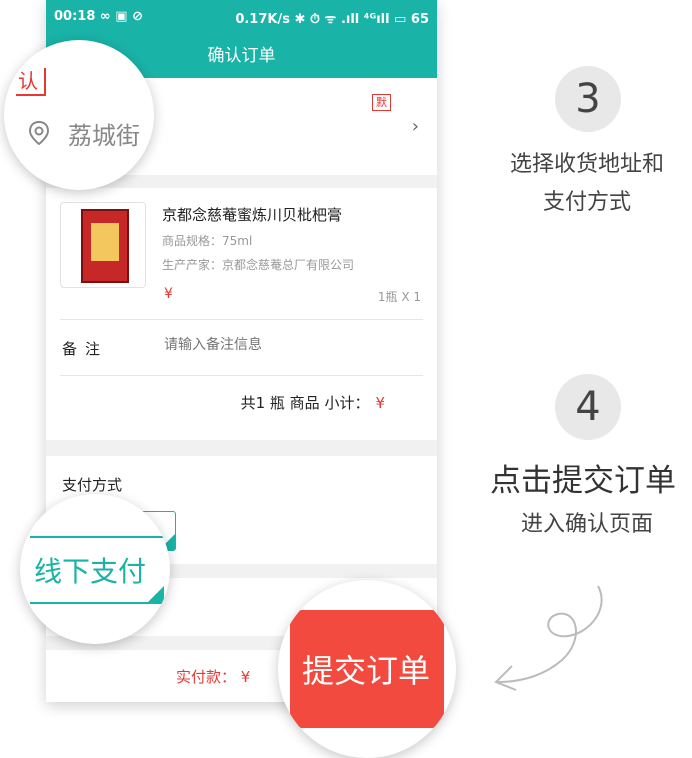 The width and height of the screenshot is (692, 758). I want to click on zoom-street: 荔城街, so click(104, 136).